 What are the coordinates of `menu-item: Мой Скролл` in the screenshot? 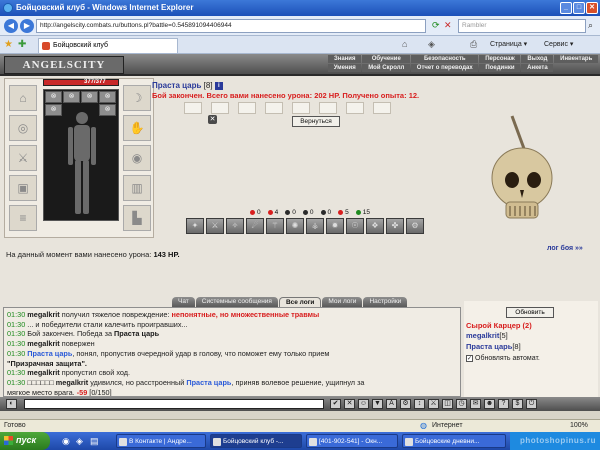 It's located at (386, 68).